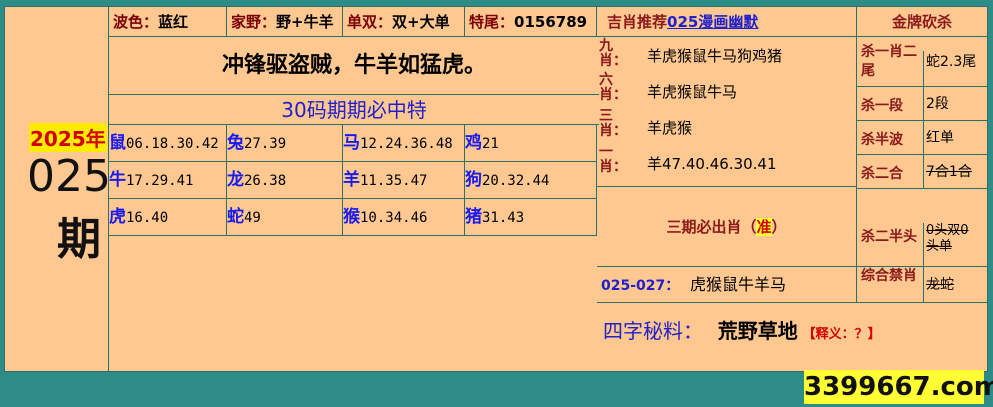 Image resolution: width=993 pixels, height=407 pixels. What do you see at coordinates (285, 143) in the screenshot?
I see `zodiac-cell: 兔27.39` at bounding box center [285, 143].